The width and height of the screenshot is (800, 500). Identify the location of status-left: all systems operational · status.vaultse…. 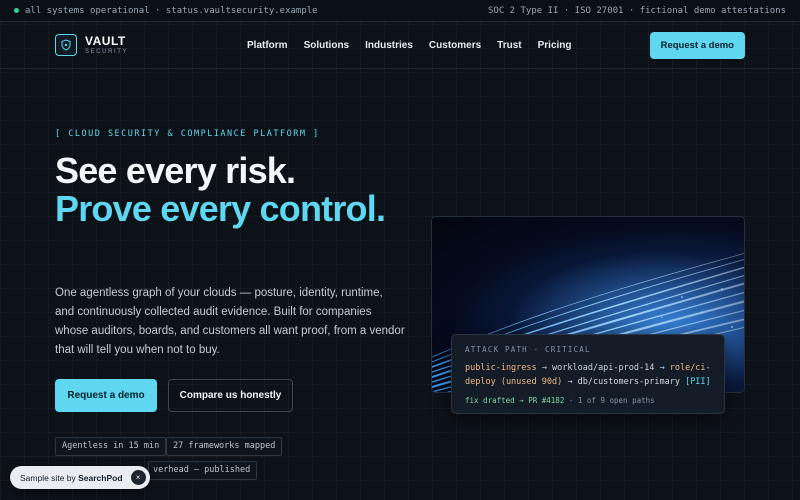
(166, 11).